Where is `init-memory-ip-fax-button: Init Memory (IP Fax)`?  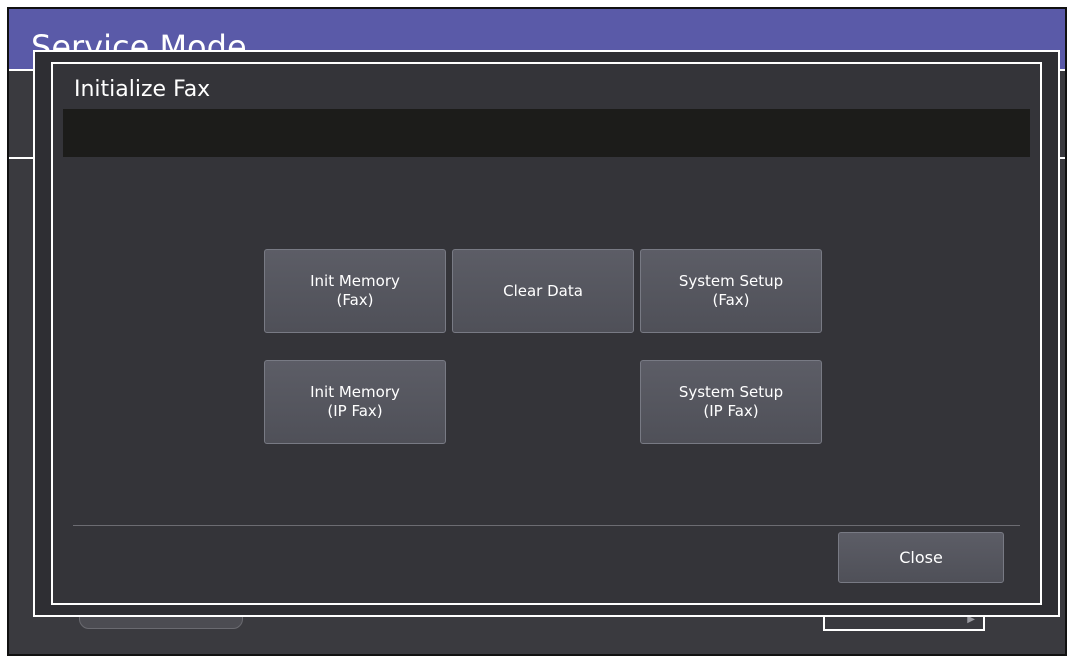 init-memory-ip-fax-button: Init Memory (IP Fax) is located at coordinates (355, 402).